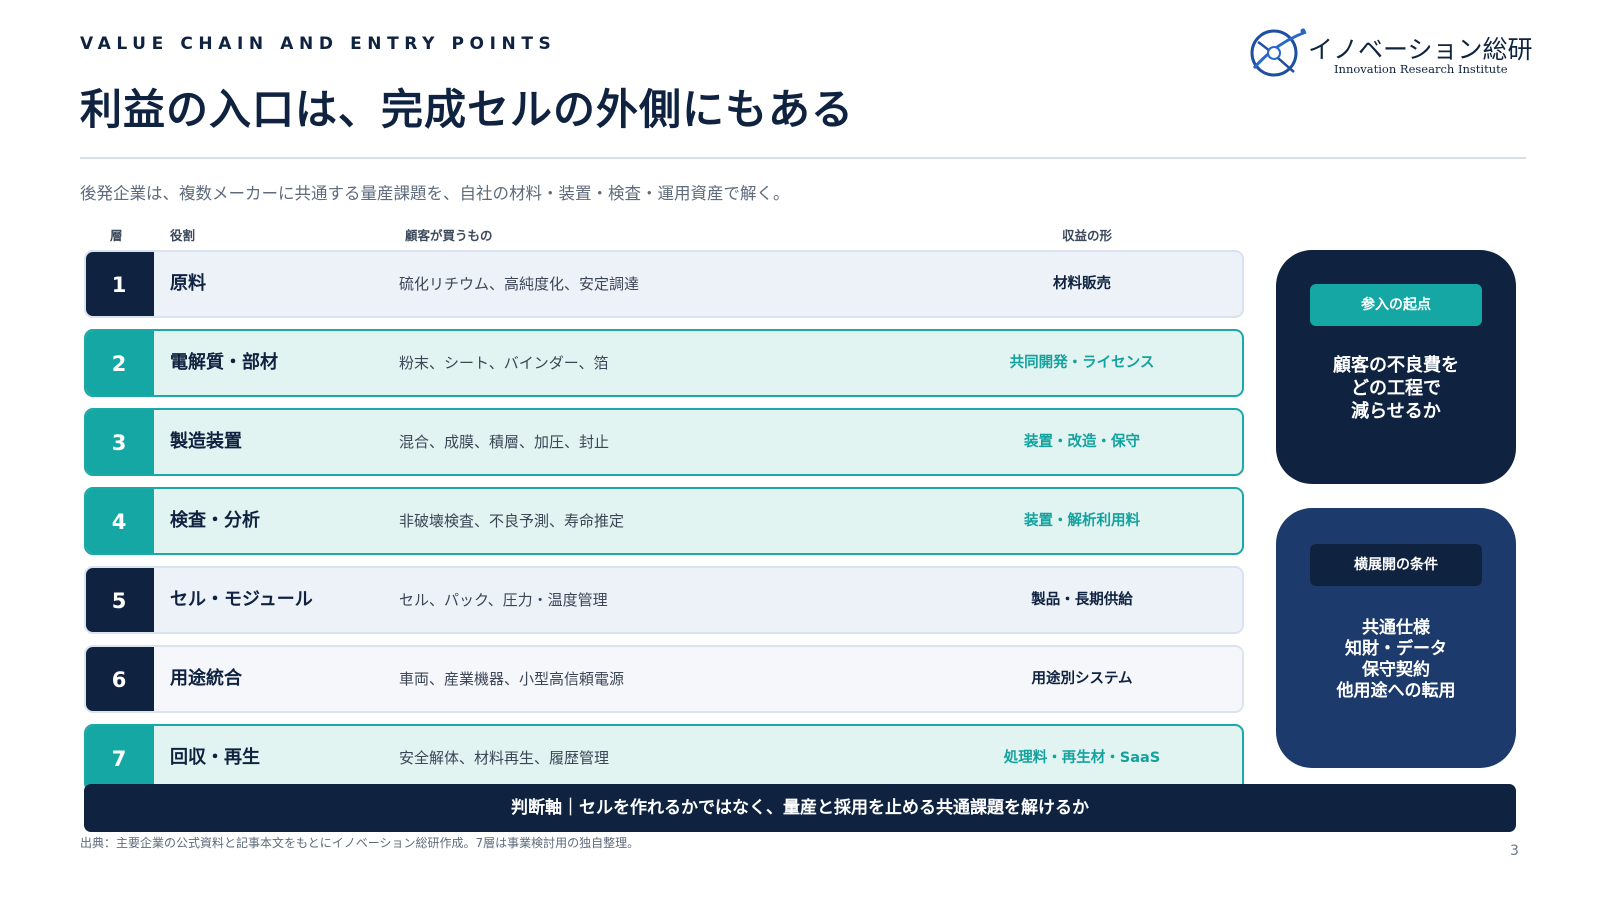  I want to click on expansion-line: 他用途への転用, so click(1396, 691).